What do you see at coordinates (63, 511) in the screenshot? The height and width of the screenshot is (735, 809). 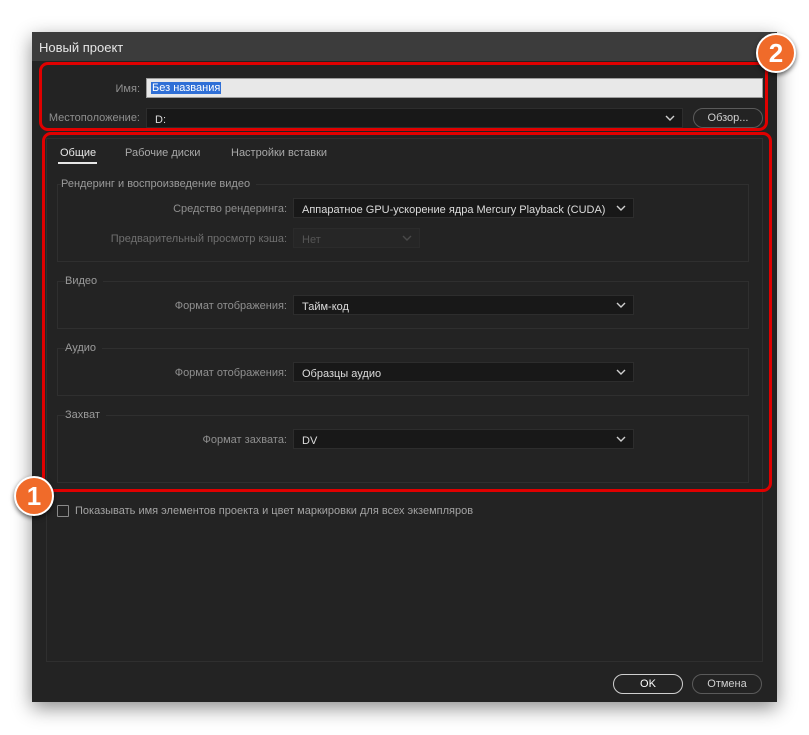 I see `show-names-checkbox` at bounding box center [63, 511].